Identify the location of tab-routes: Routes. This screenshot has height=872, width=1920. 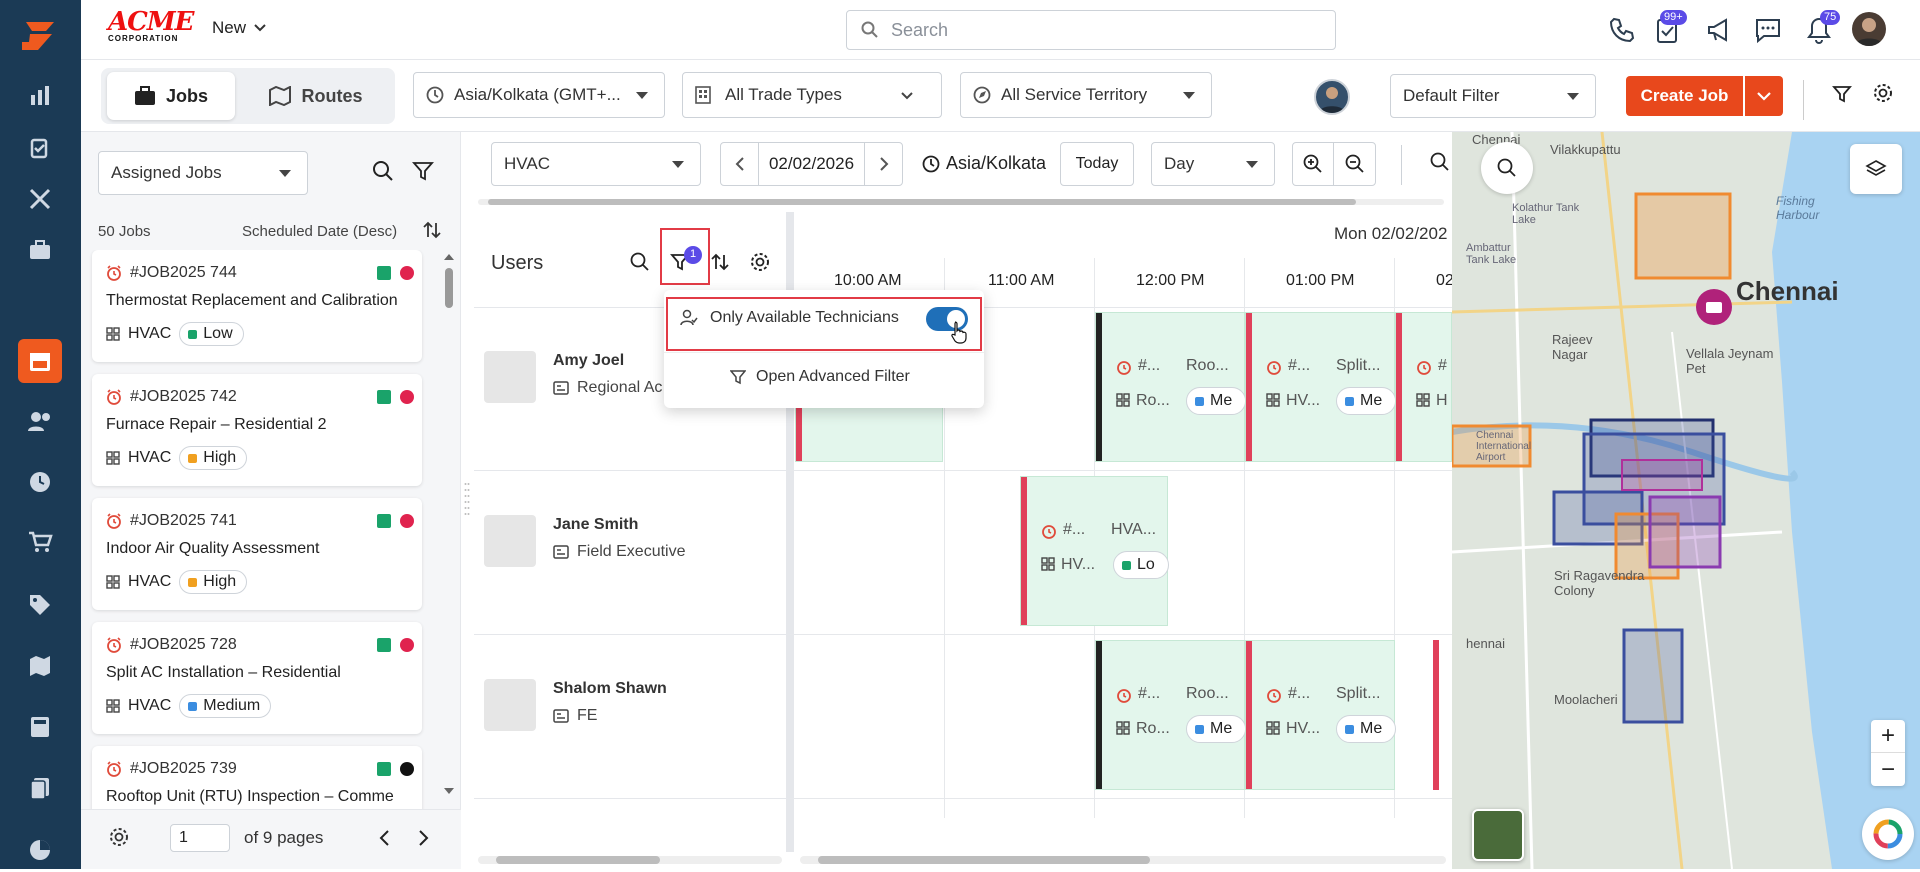
(316, 96).